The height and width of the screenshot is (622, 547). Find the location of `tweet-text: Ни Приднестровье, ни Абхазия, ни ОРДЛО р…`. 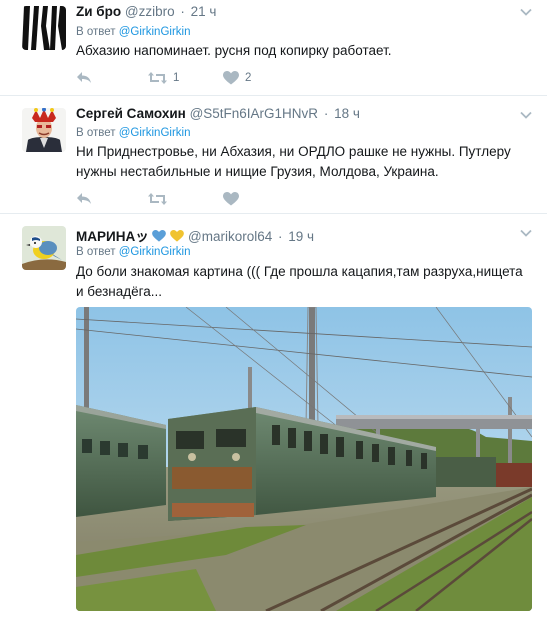

tweet-text: Ни Приднестровье, ни Абхазия, ни ОРДЛО р… is located at coordinates (293, 161).